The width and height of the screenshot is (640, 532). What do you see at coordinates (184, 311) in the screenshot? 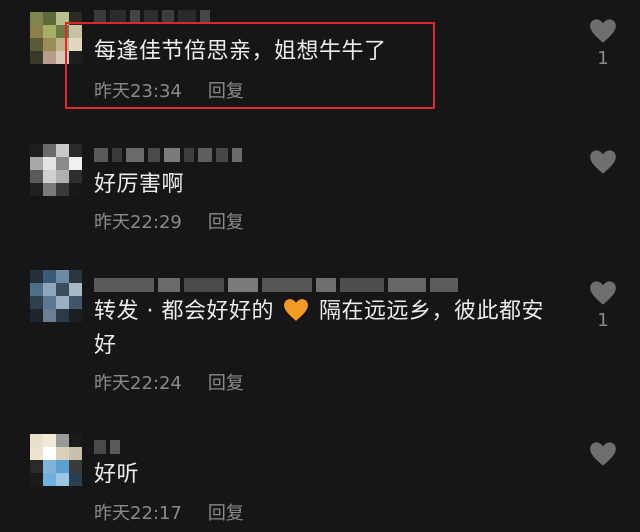
I see `comment-text-part: 转发 · 都会好好的` at bounding box center [184, 311].